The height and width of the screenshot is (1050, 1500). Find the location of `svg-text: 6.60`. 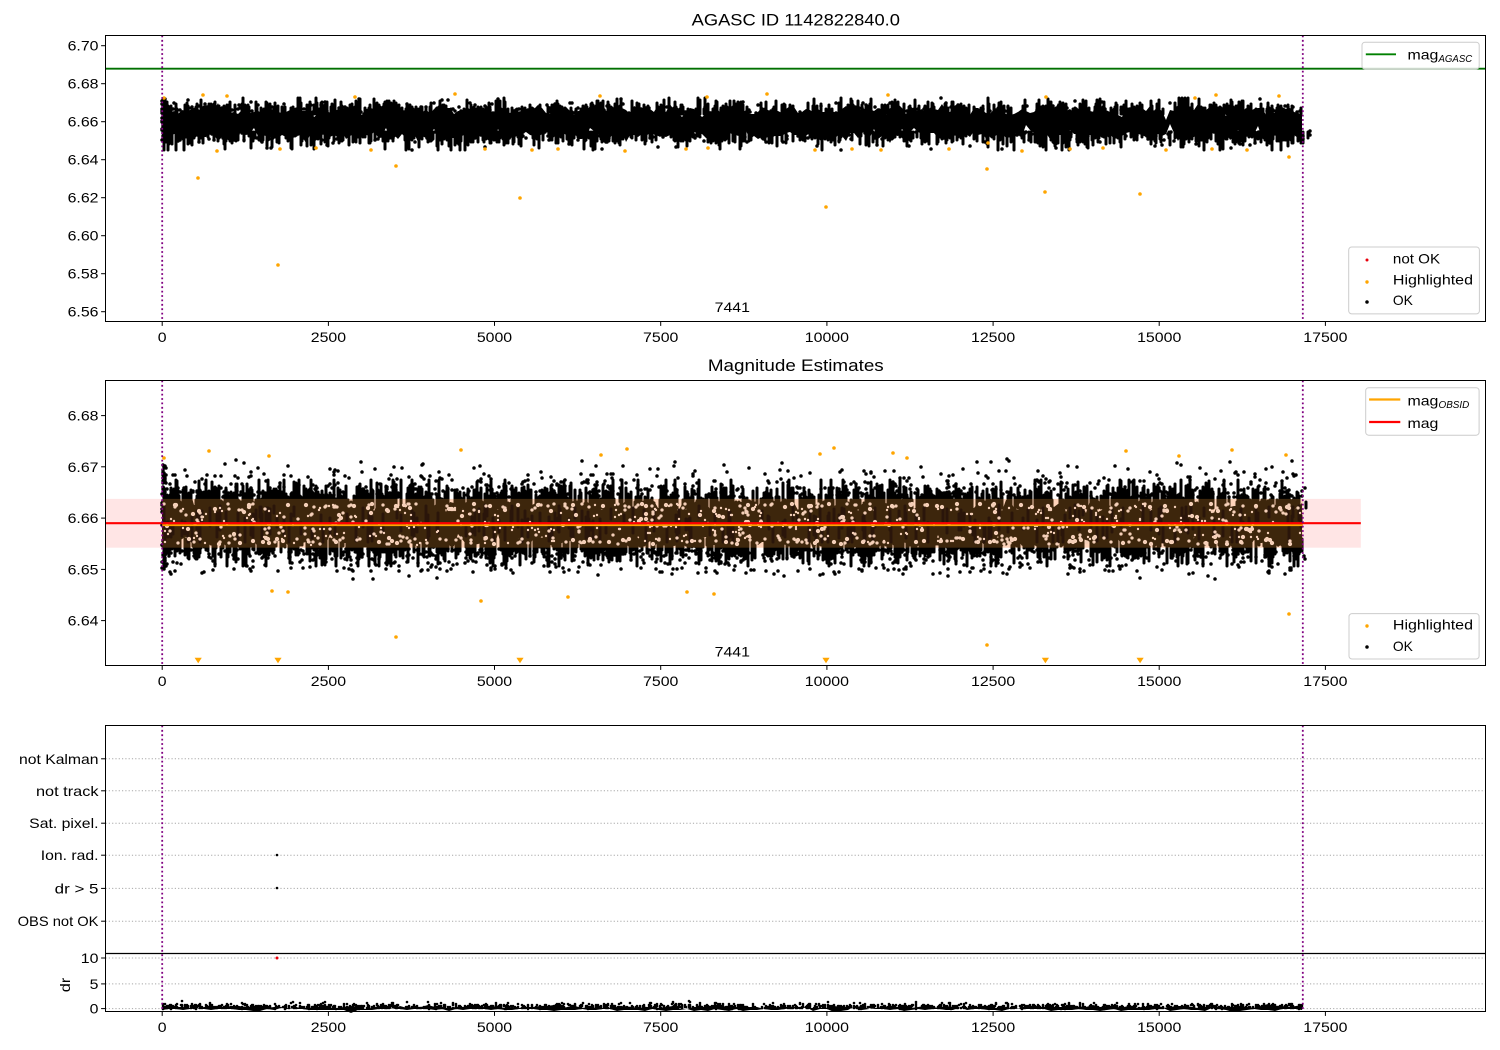

svg-text: 6.60 is located at coordinates (83, 236).